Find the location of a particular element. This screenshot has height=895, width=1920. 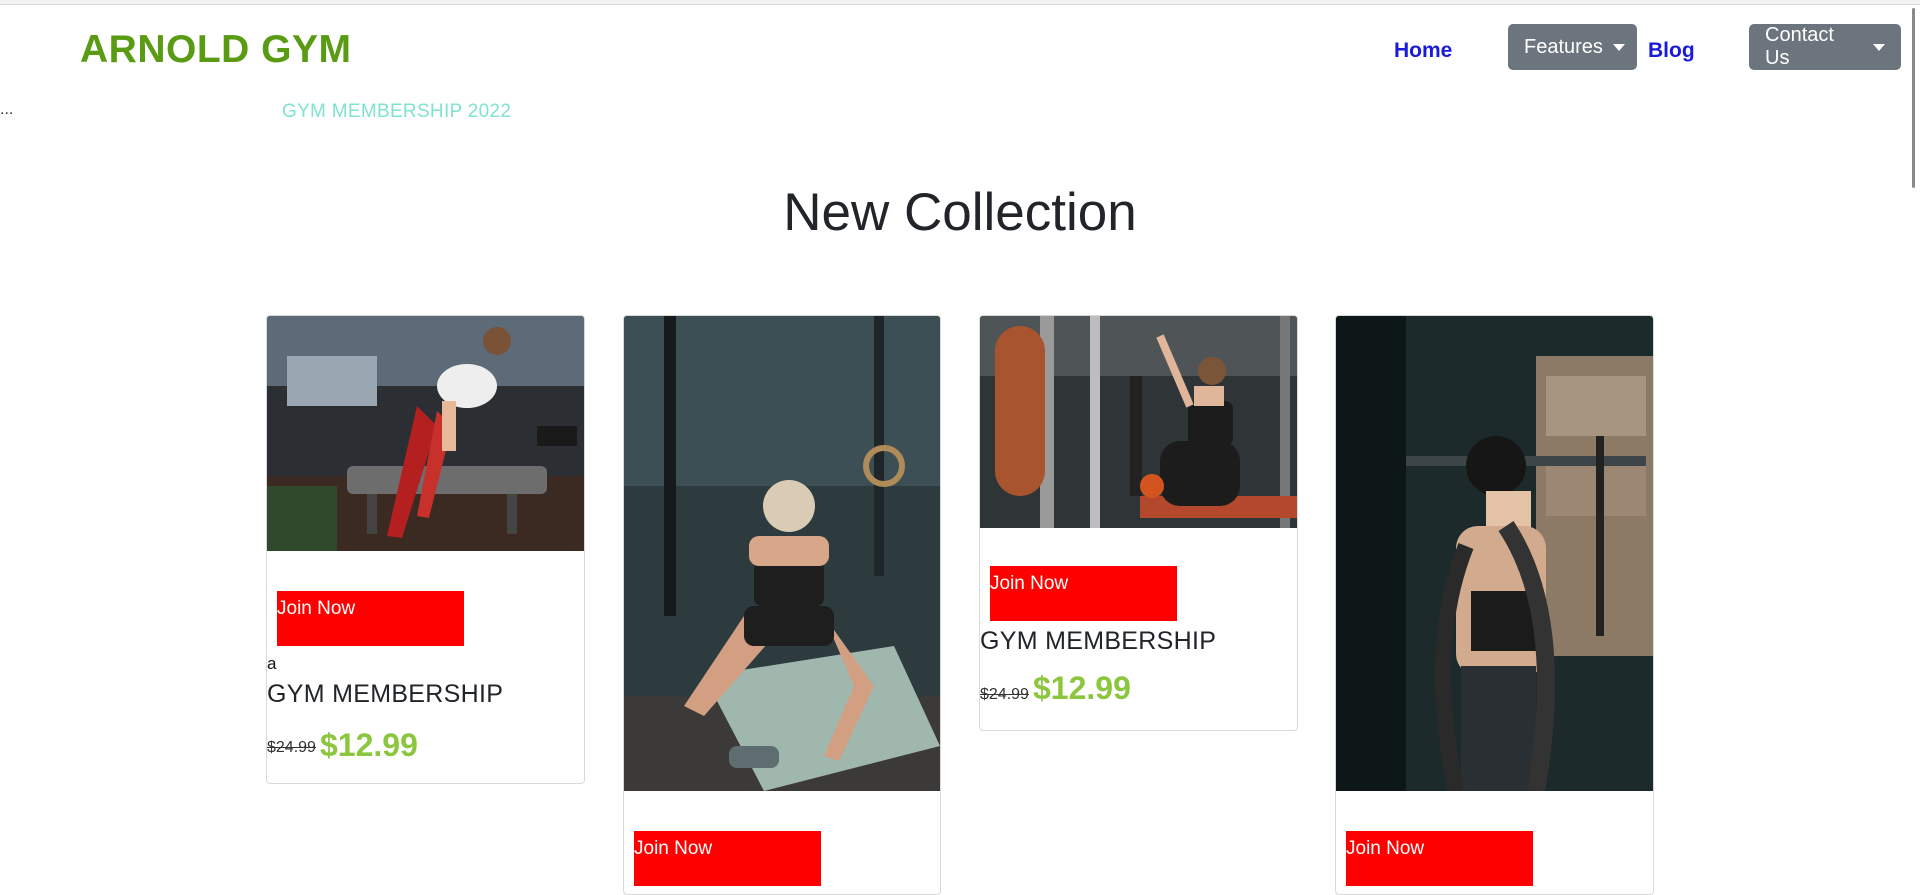

features-label: Features is located at coordinates (1563, 46).